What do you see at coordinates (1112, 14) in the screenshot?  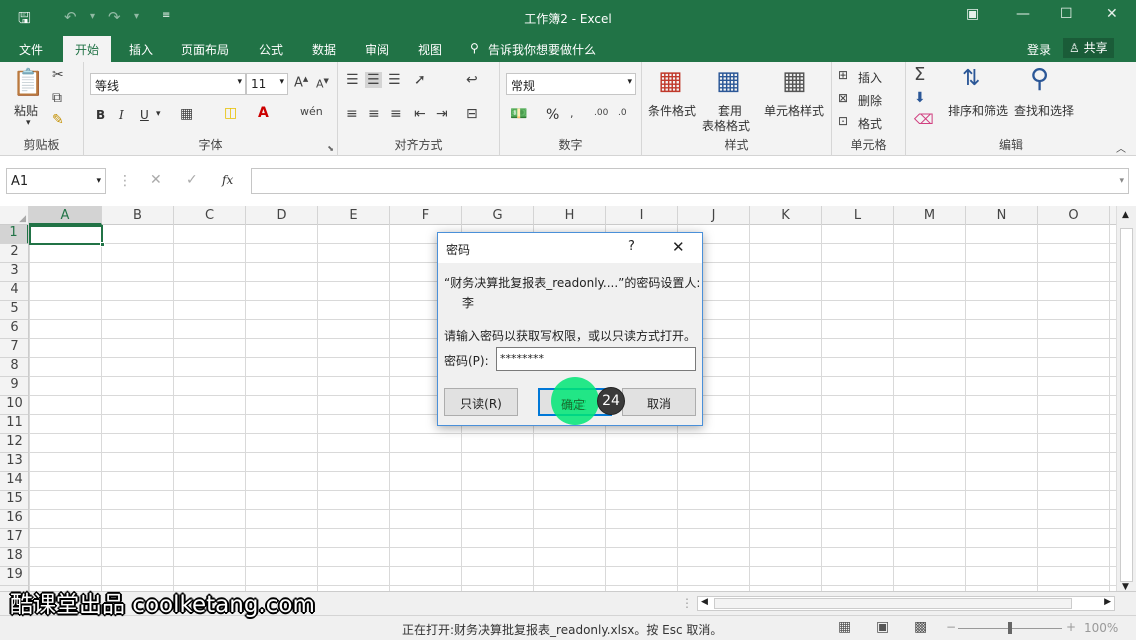 I see `close-icon: ✕` at bounding box center [1112, 14].